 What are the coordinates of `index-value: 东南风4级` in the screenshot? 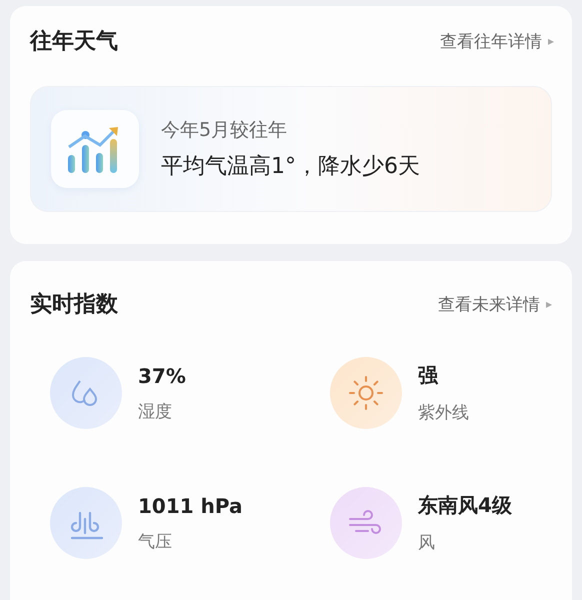 It's located at (465, 505).